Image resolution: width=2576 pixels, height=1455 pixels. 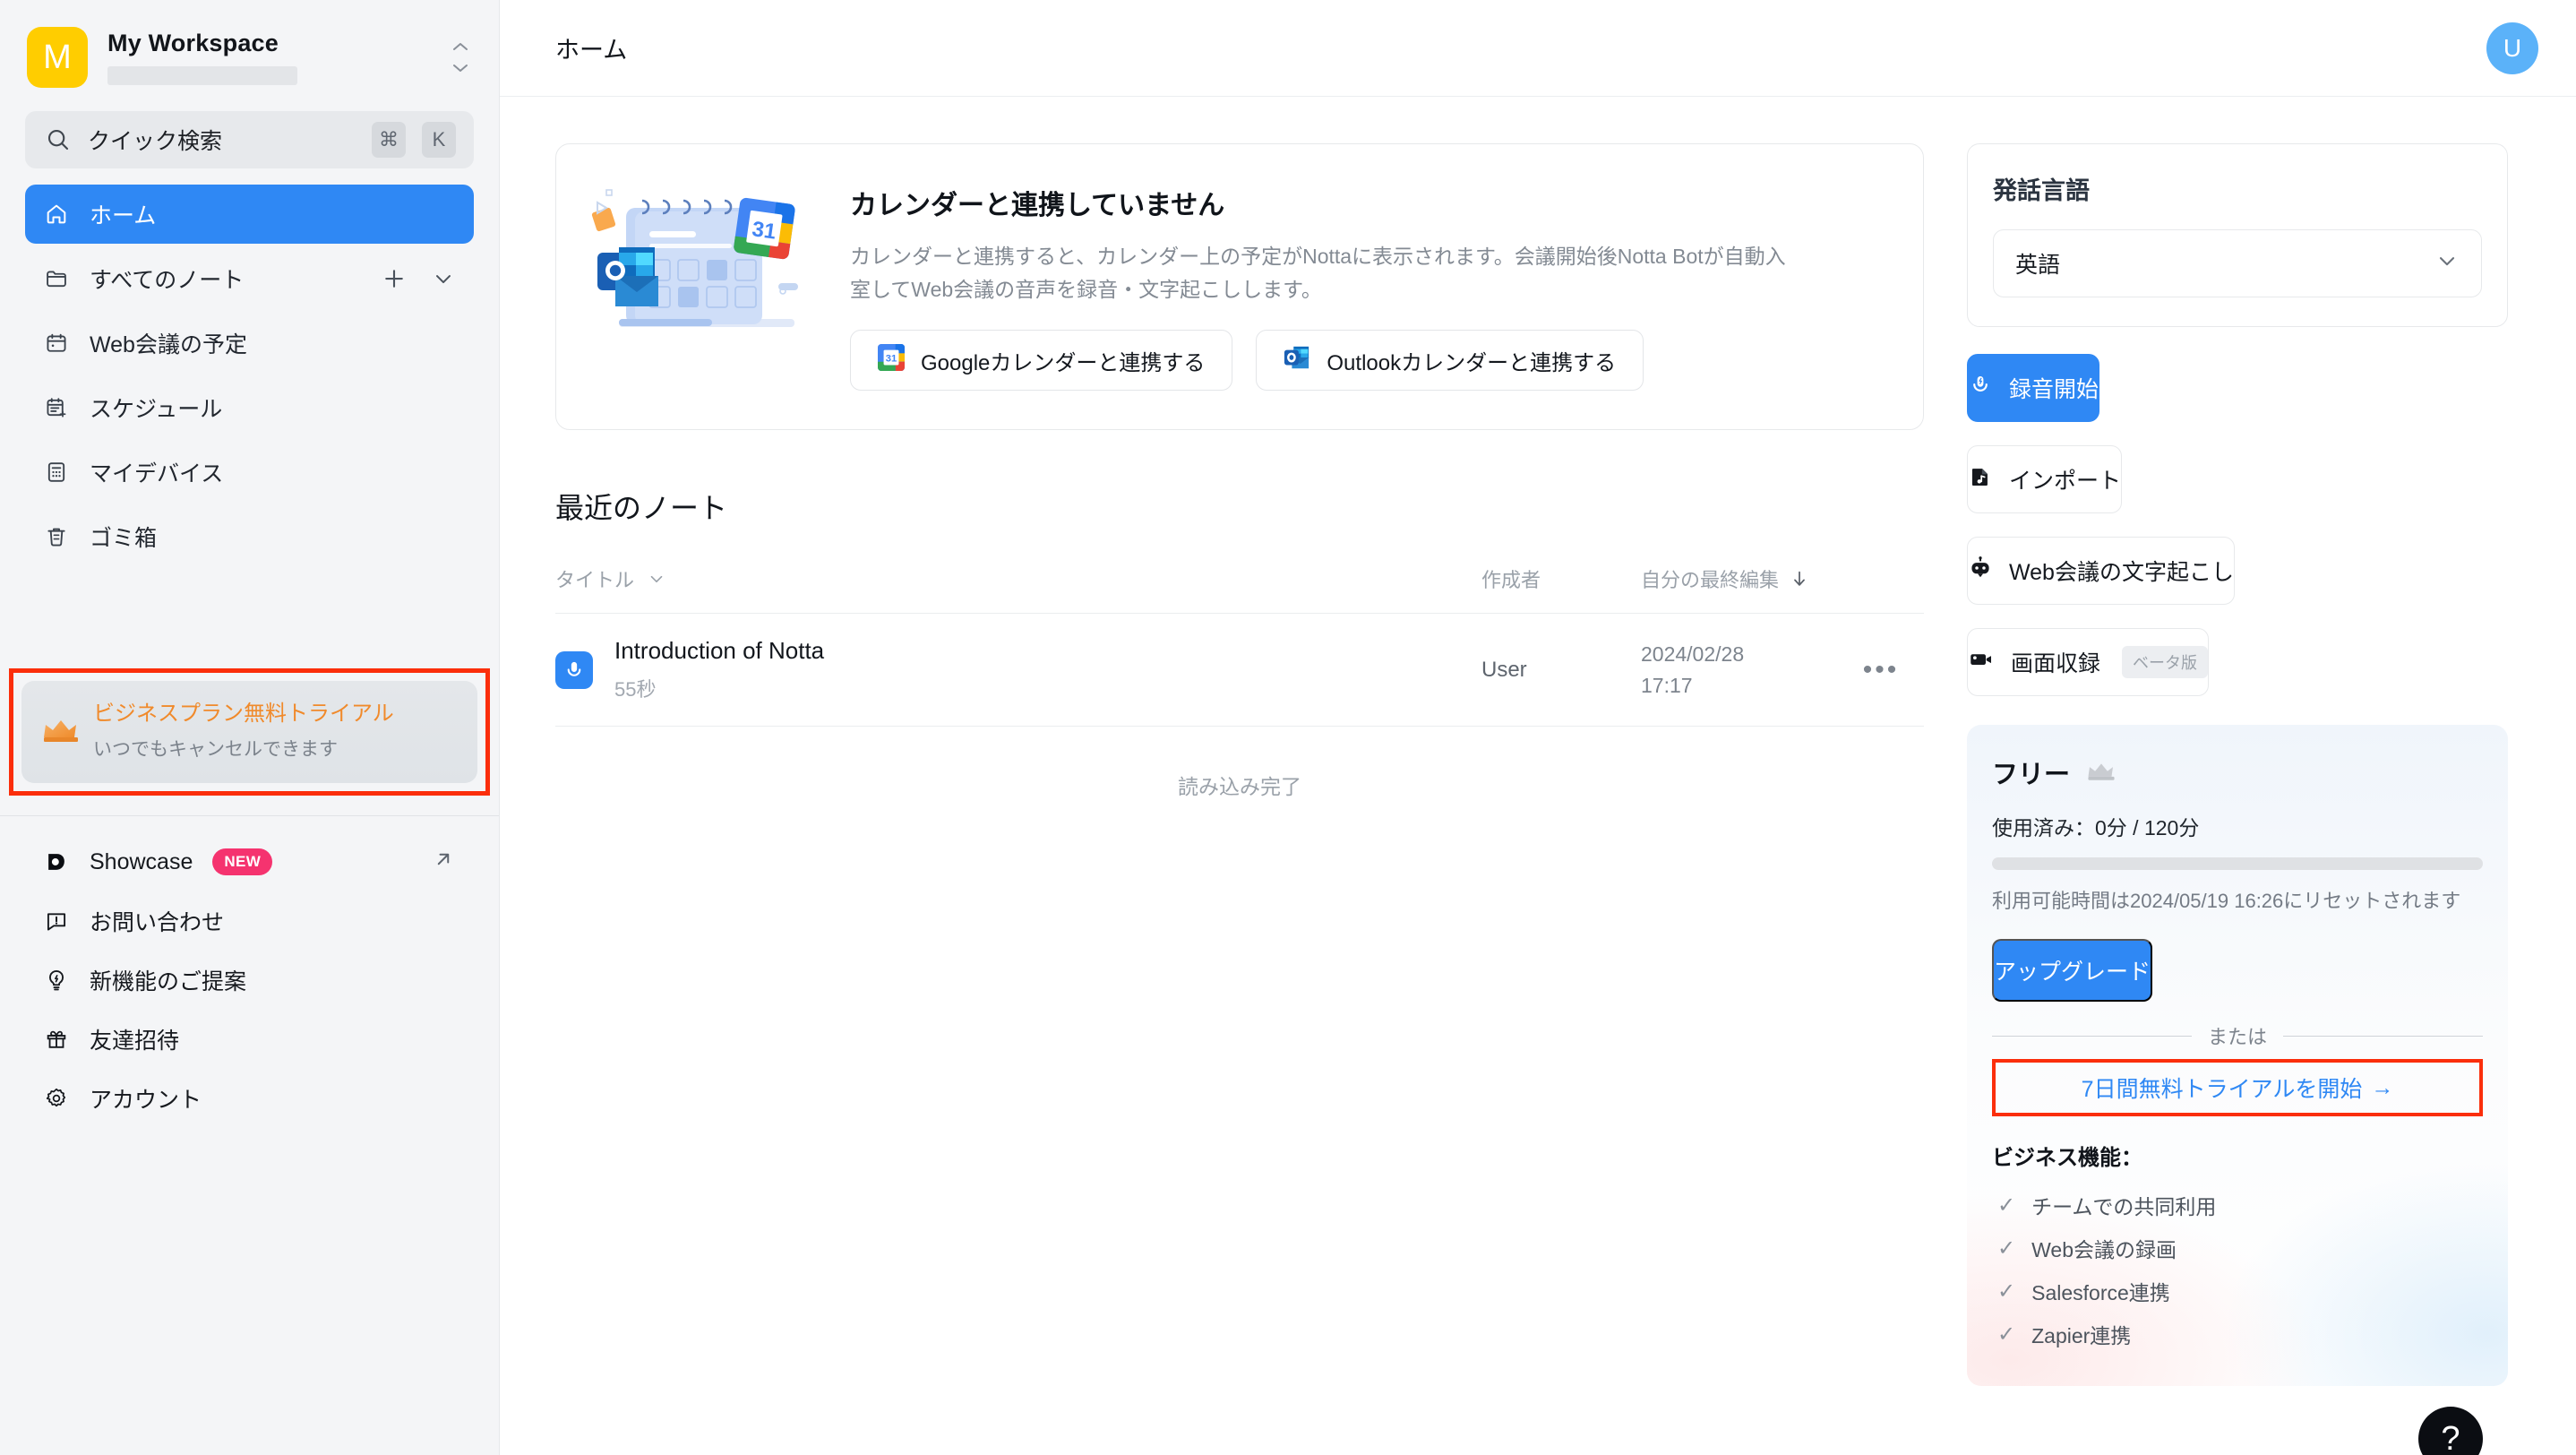 I want to click on calendar-illustration: 31, so click(x=706, y=287).